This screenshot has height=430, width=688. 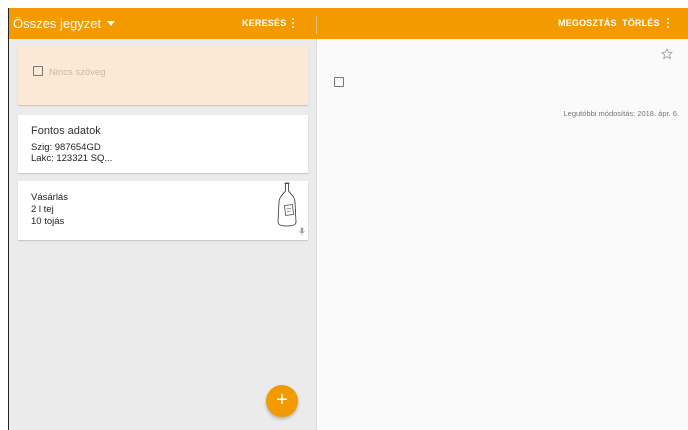 I want to click on checkbox-icon, so click(x=38, y=71).